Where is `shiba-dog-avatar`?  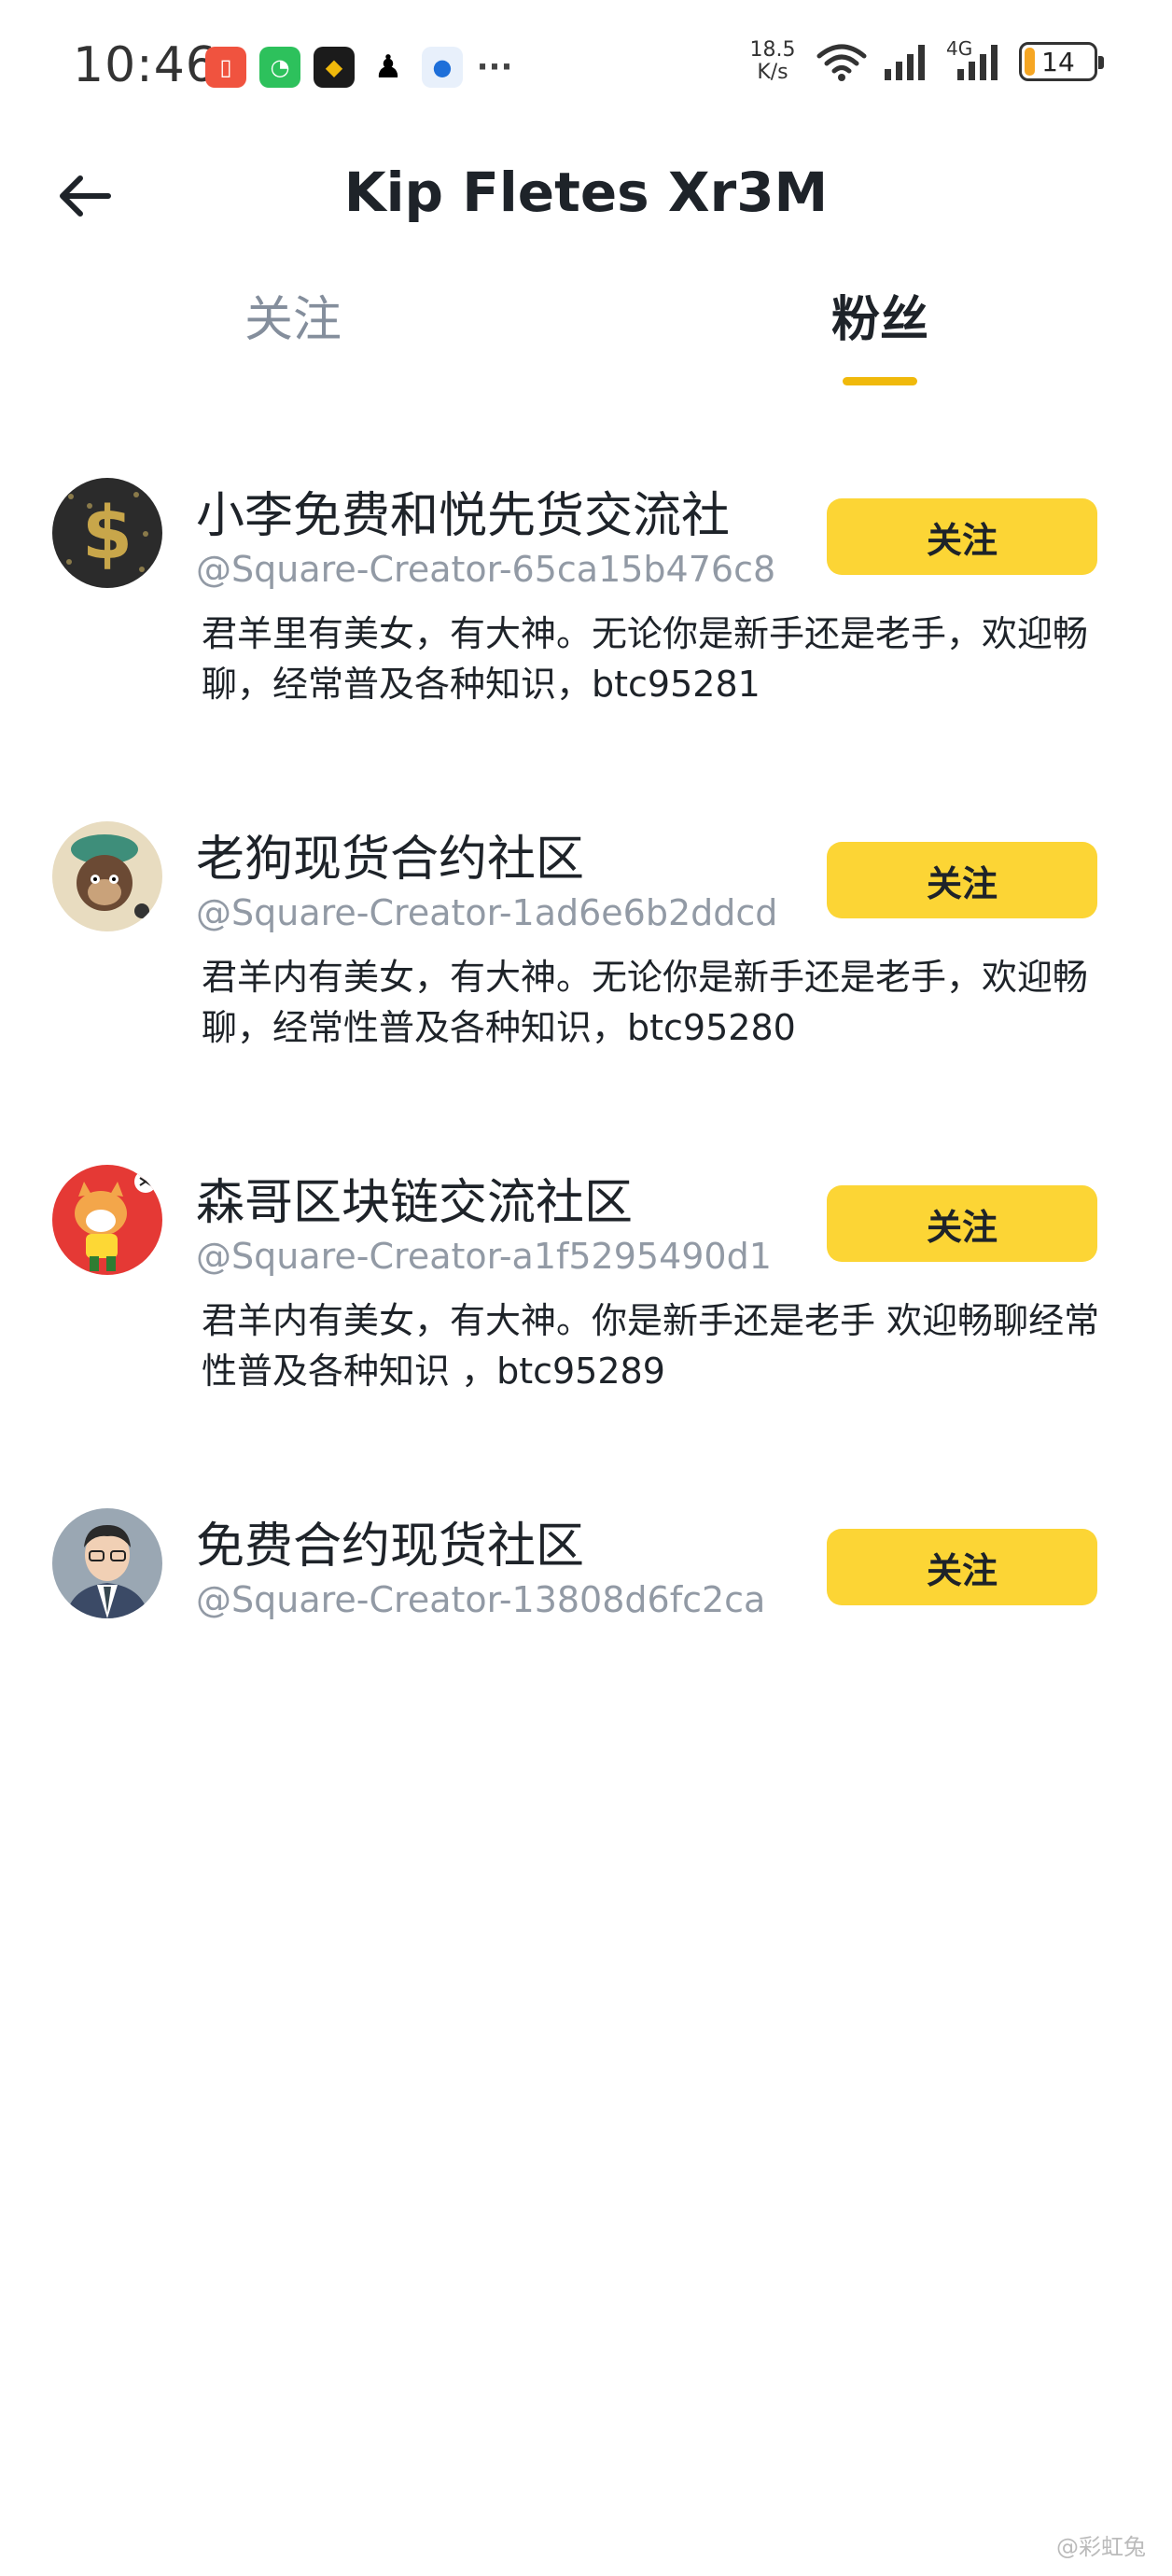
shiba-dog-avatar is located at coordinates (107, 1220).